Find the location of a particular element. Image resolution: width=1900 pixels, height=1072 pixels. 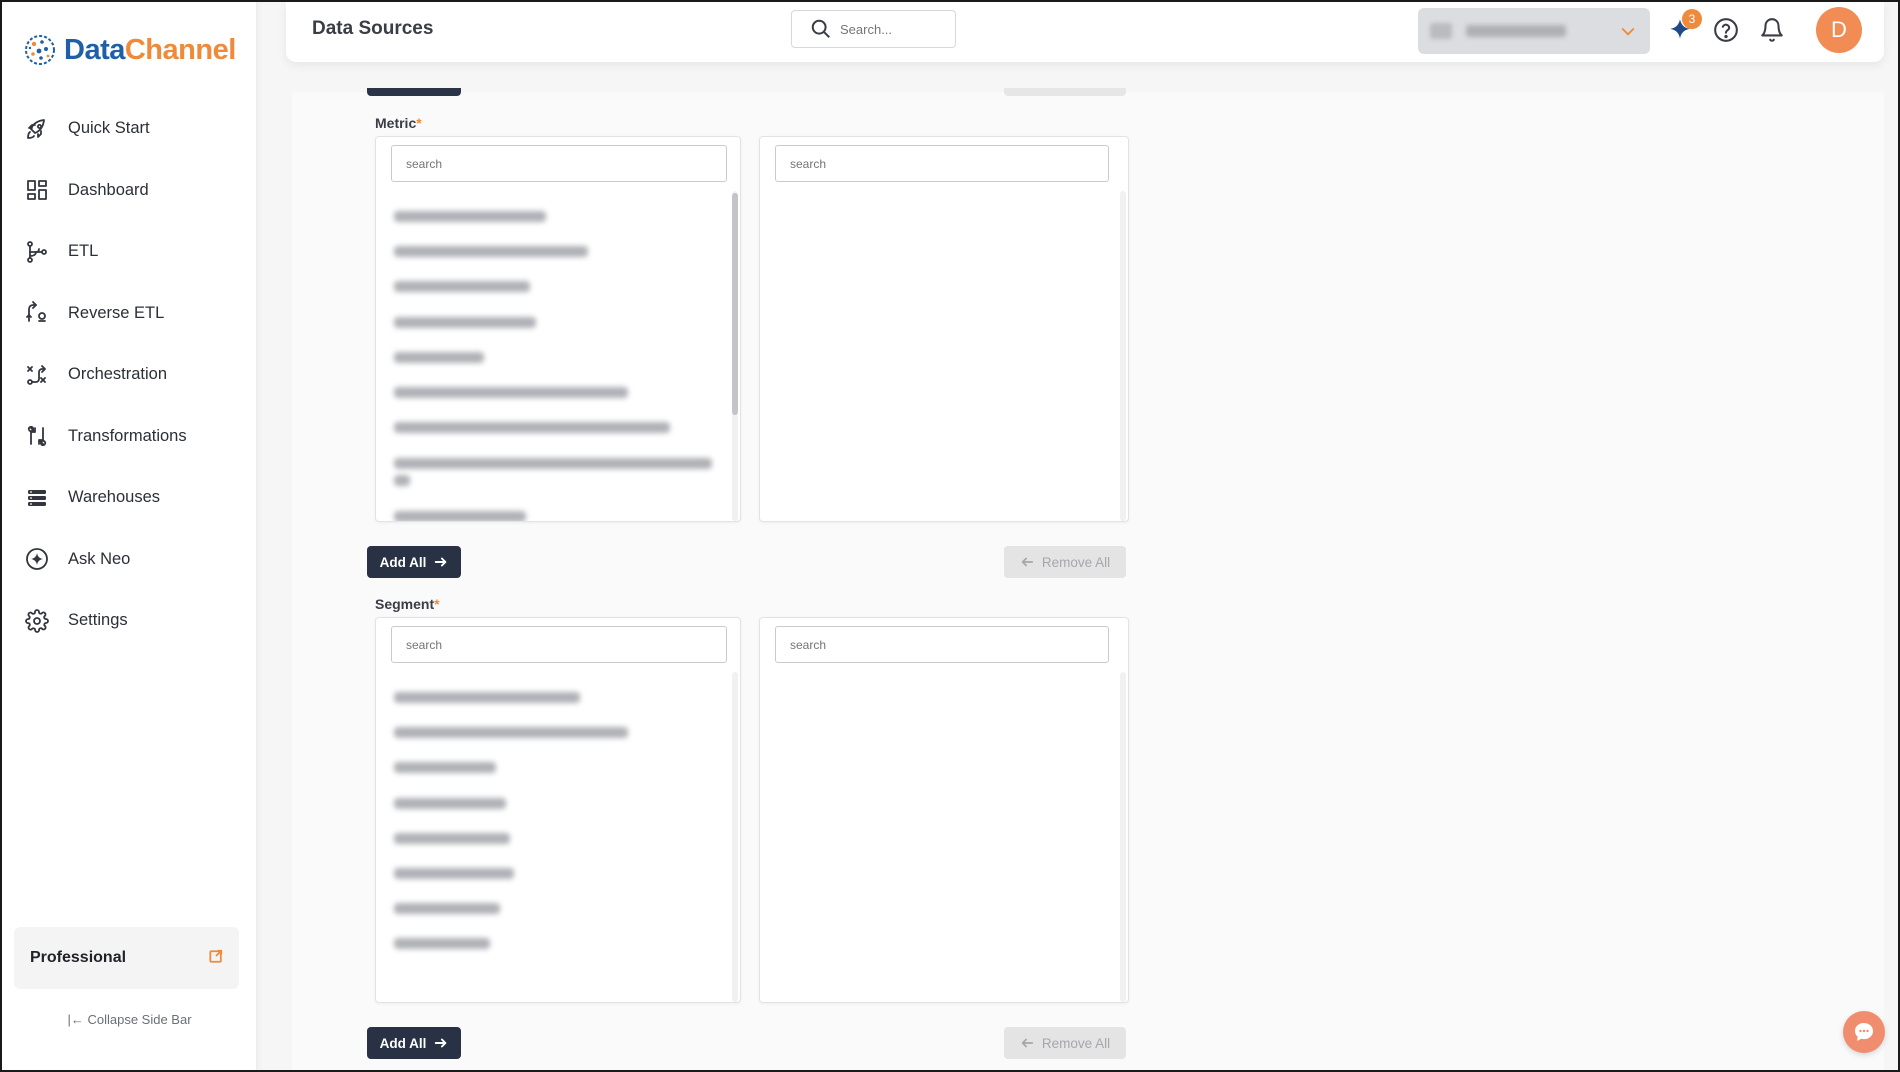

sidebar-item-etl: ETL is located at coordinates (129, 252).